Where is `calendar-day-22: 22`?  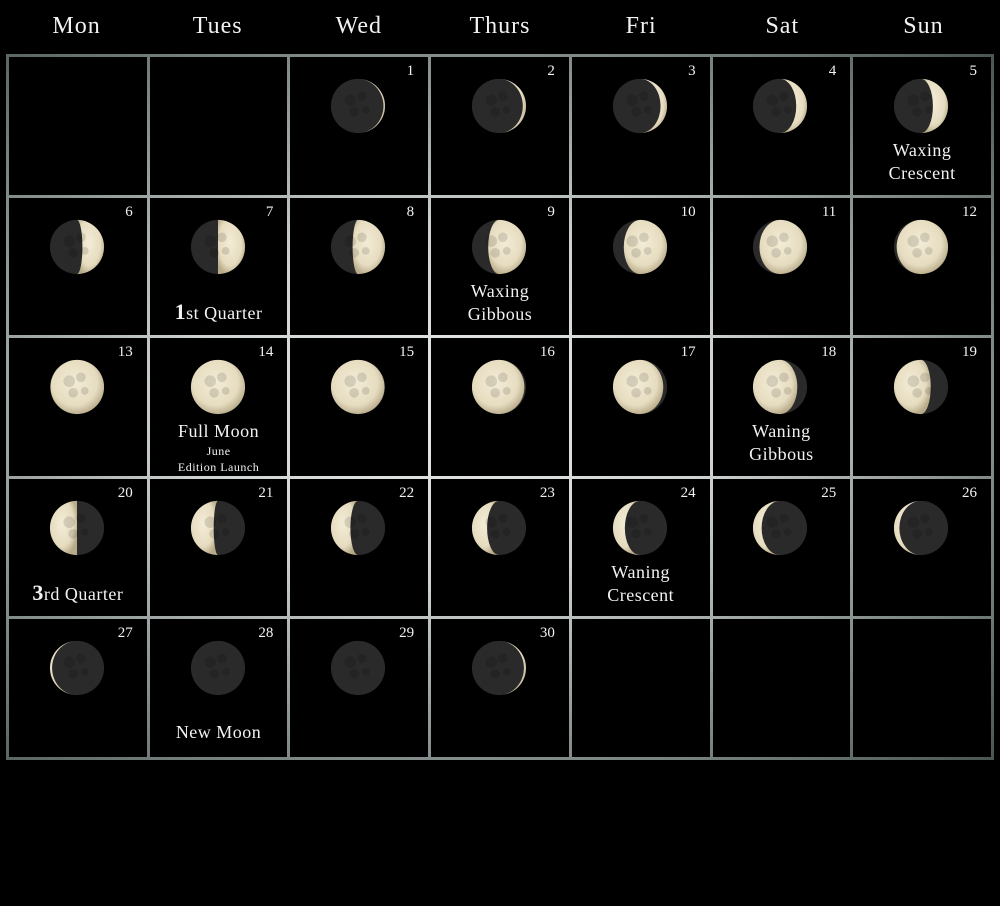 calendar-day-22: 22 is located at coordinates (359, 547).